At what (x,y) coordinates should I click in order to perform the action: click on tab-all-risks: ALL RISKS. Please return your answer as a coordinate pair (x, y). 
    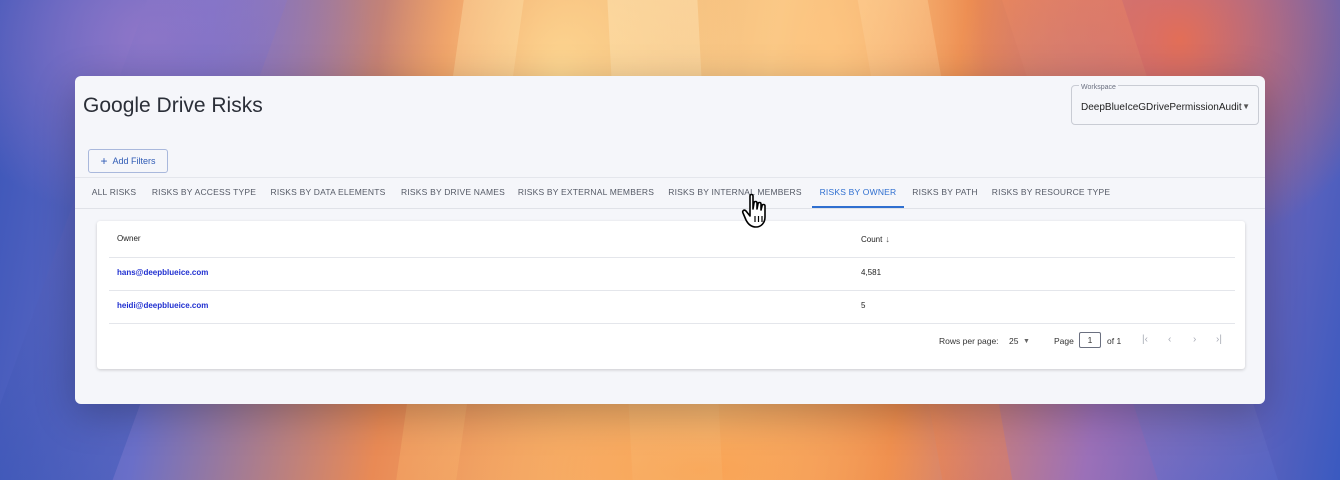
    Looking at the image, I should click on (114, 193).